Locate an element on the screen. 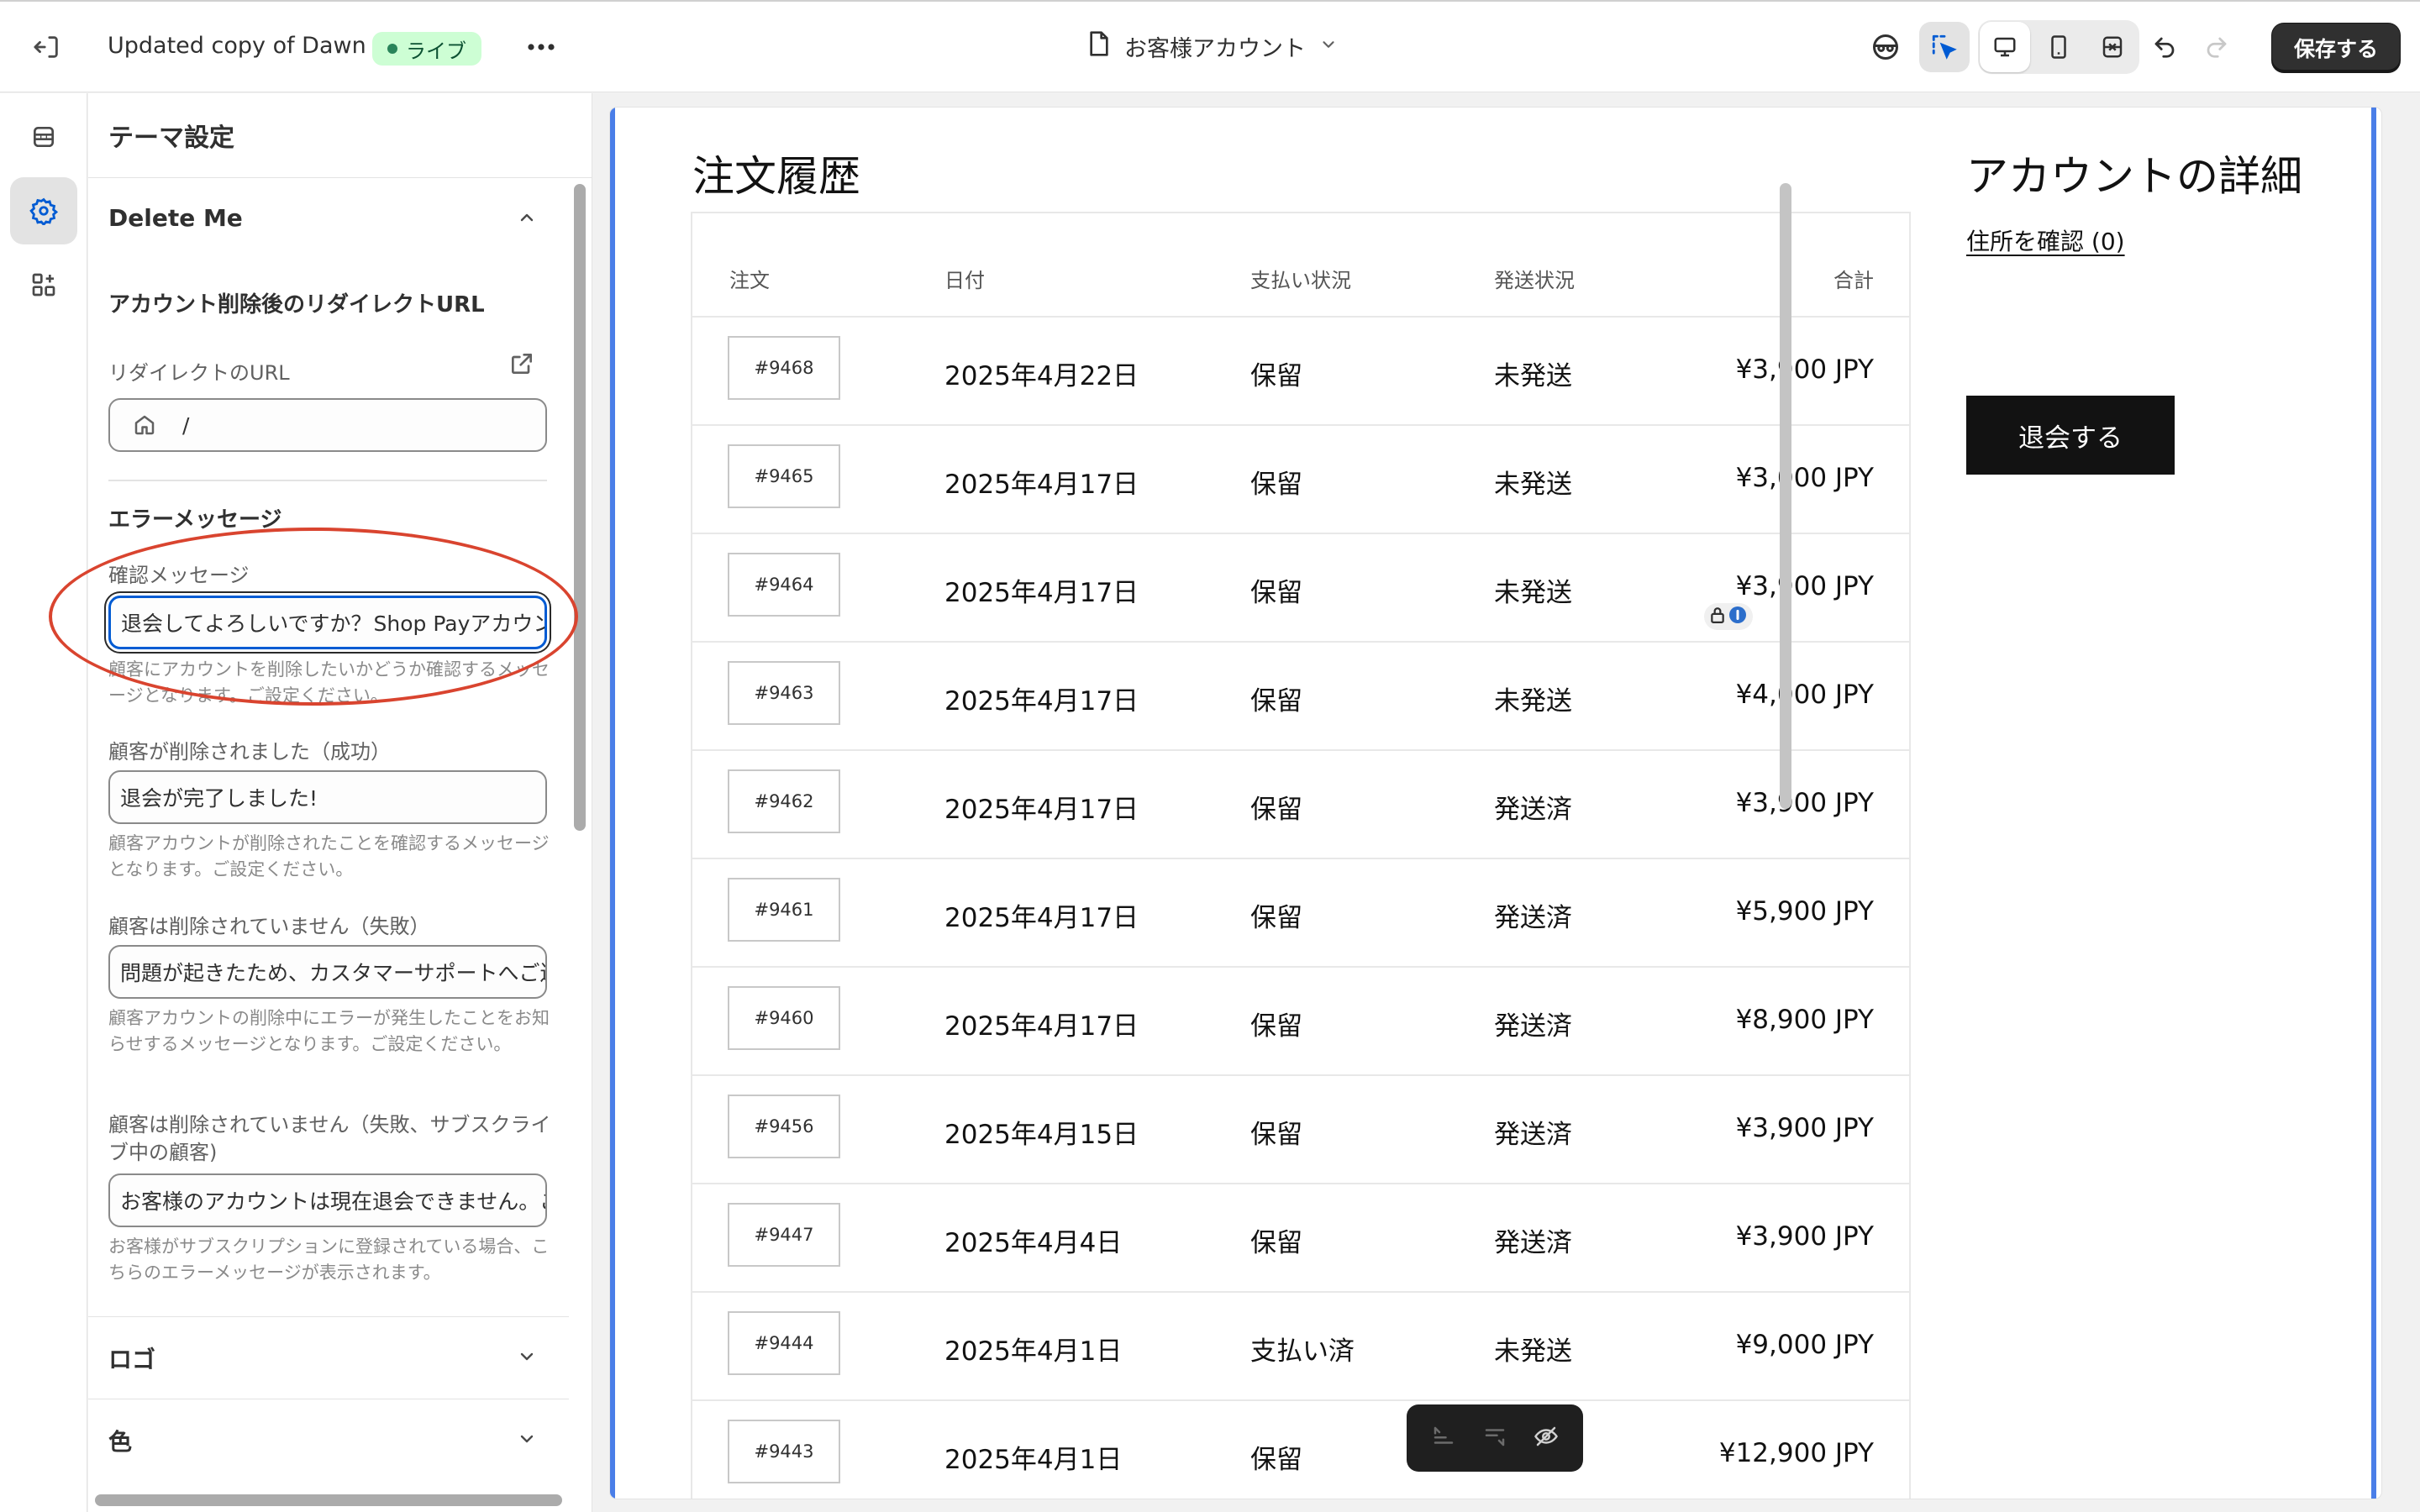 Image resolution: width=2420 pixels, height=1512 pixels. home-icon is located at coordinates (144, 425).